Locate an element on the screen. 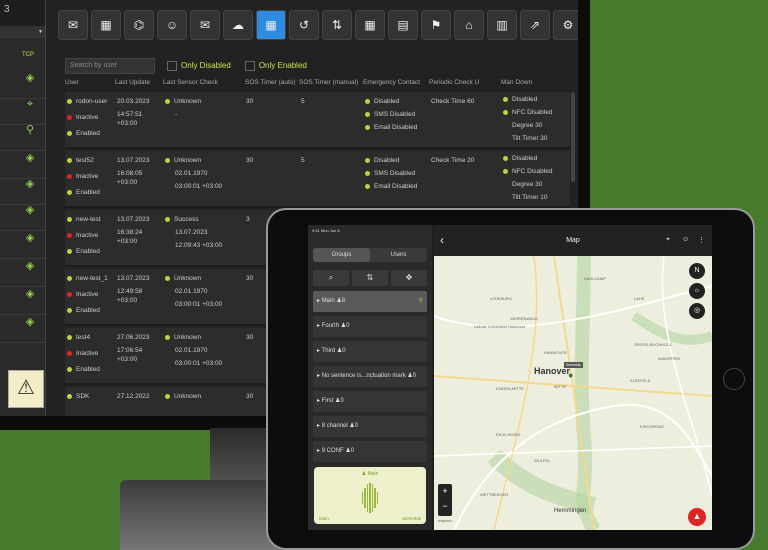 This screenshot has height=550, width=768. cloud-upload-icon: ☁ is located at coordinates (238, 25).